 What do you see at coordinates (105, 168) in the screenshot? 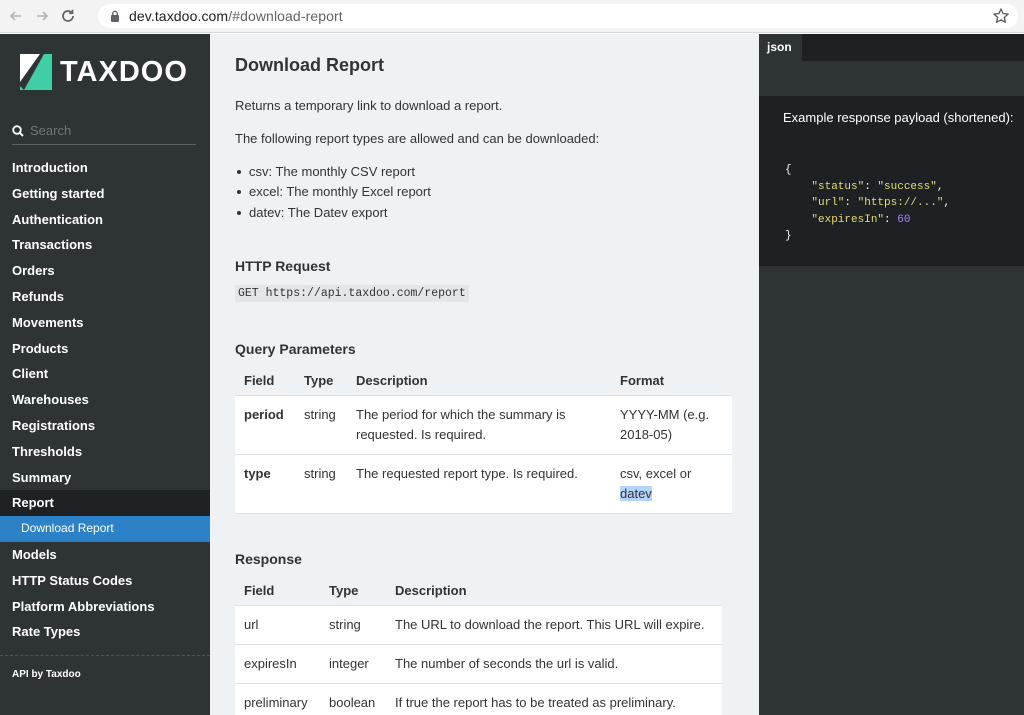
I see `sidebar-item-introduction: Introduction` at bounding box center [105, 168].